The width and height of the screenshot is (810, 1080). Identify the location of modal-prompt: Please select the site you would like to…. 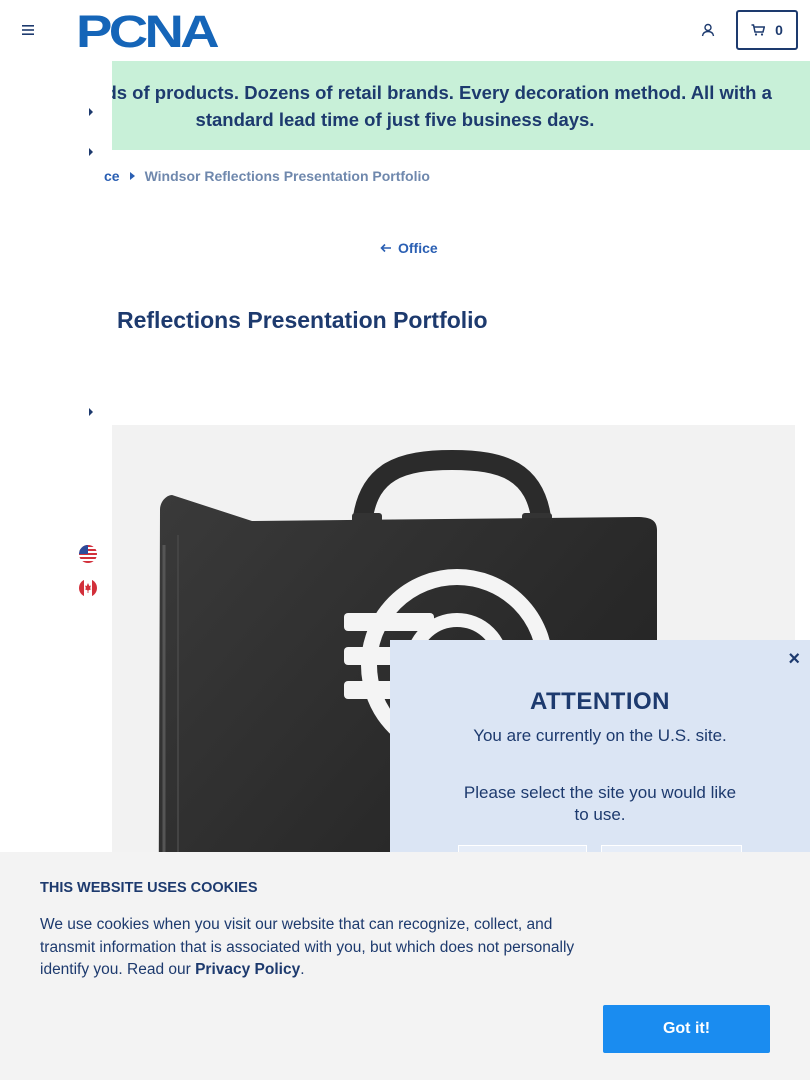
(600, 803).